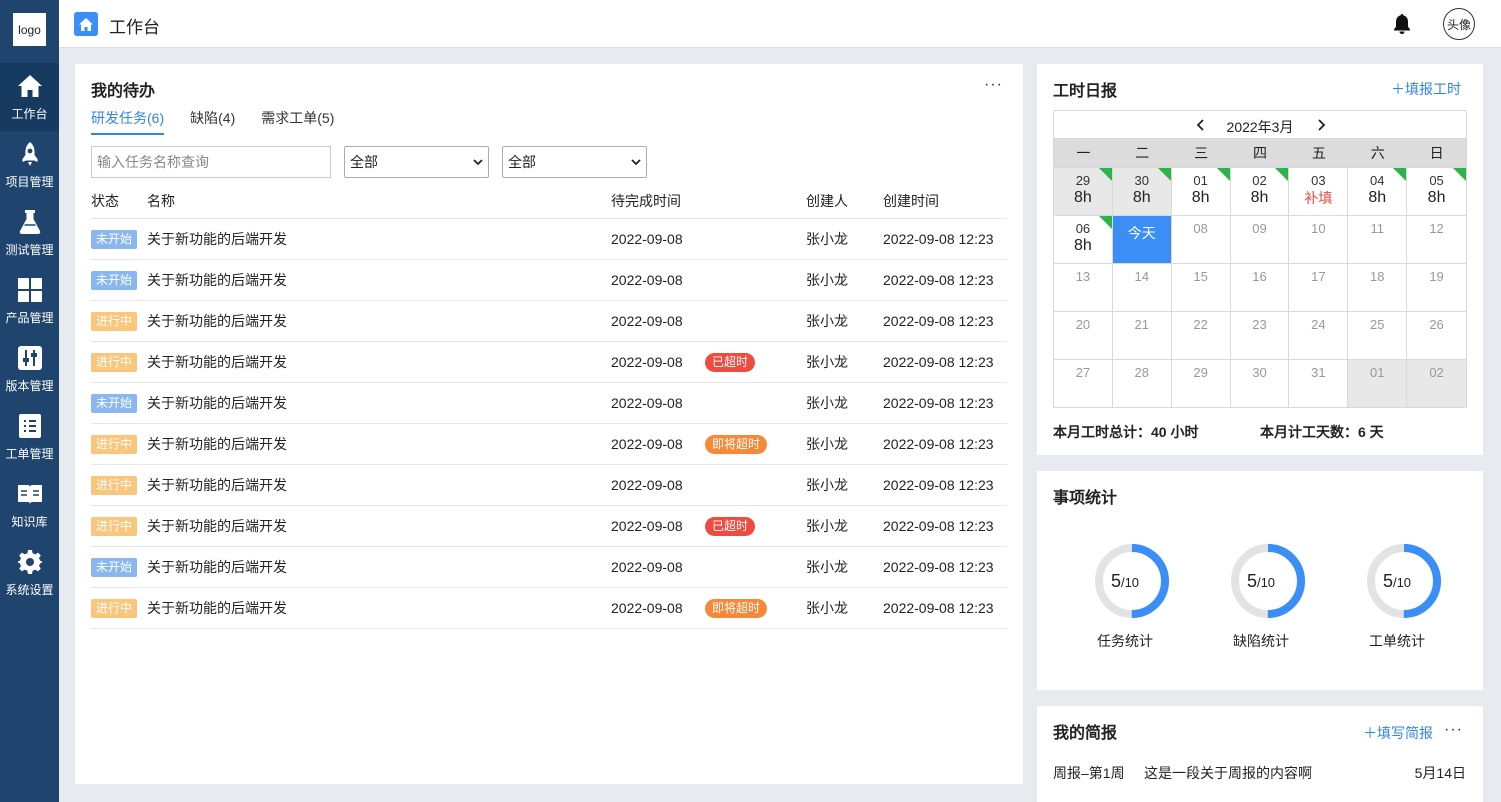 Image resolution: width=1501 pixels, height=802 pixels. I want to click on calendar-day: 23, so click(1260, 335).